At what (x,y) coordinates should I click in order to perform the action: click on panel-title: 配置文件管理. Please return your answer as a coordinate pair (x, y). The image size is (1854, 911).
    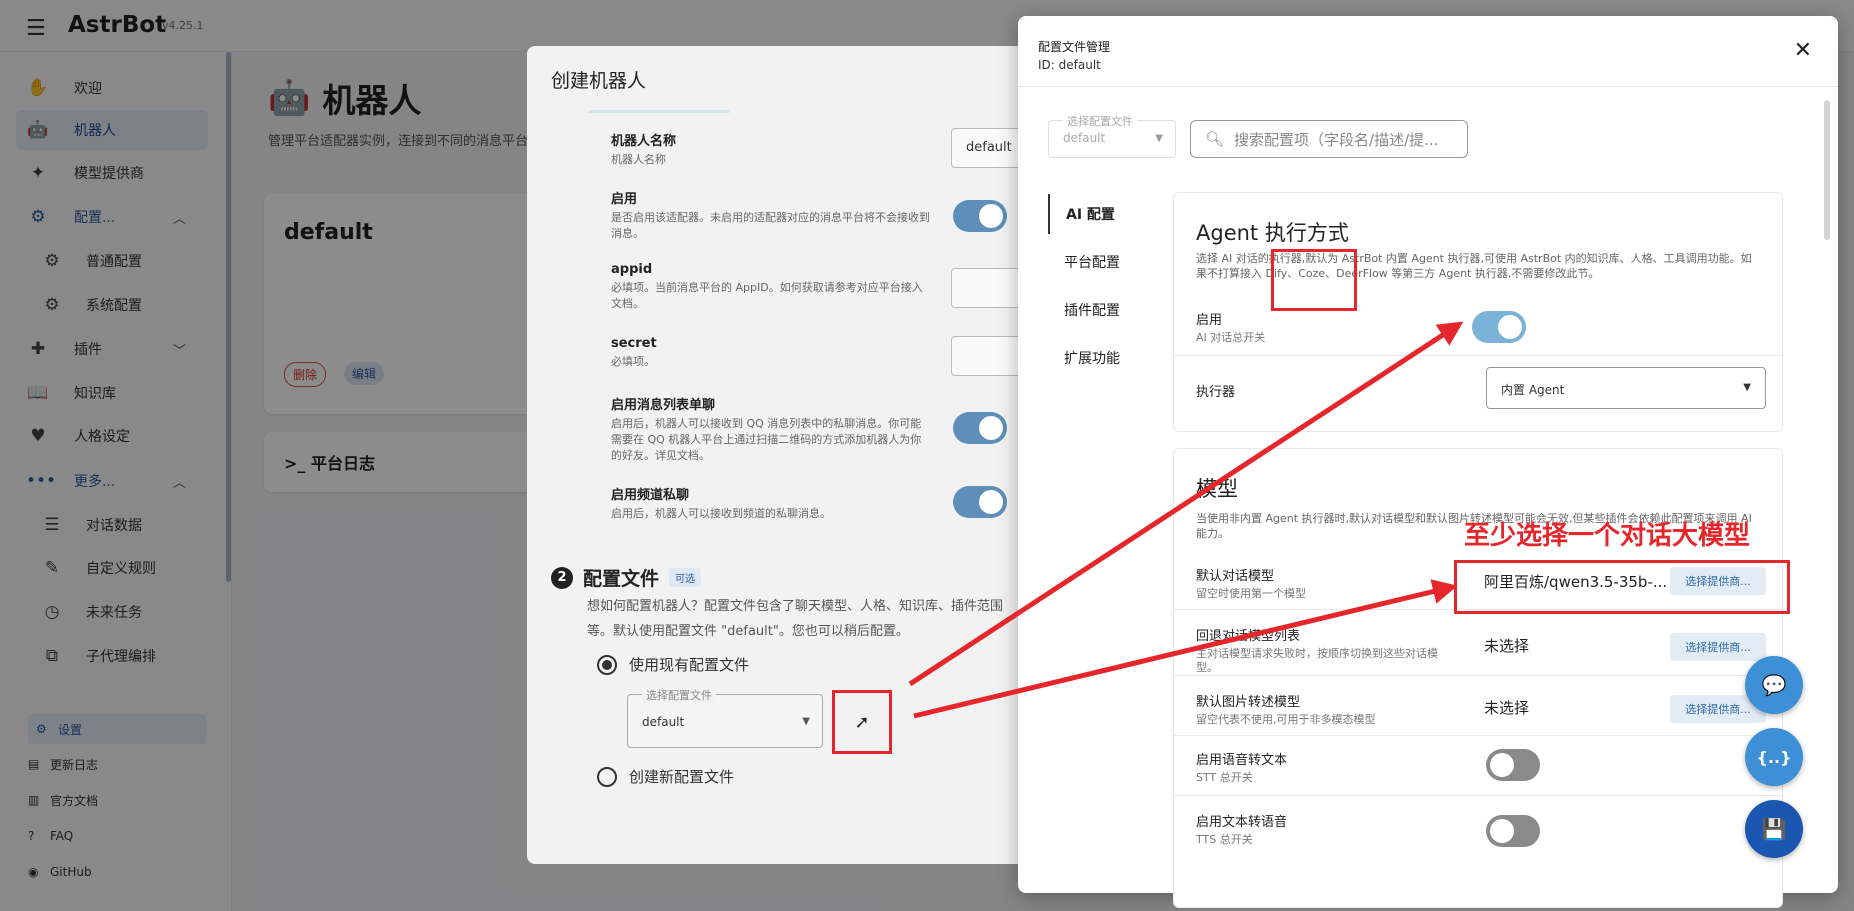
    Looking at the image, I should click on (1074, 47).